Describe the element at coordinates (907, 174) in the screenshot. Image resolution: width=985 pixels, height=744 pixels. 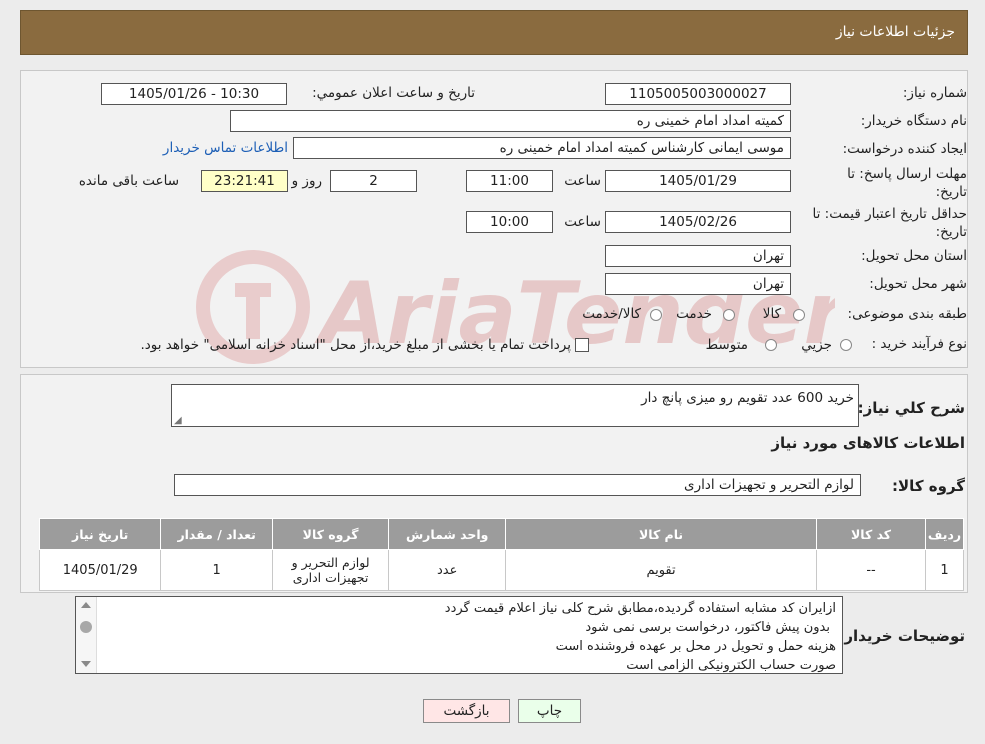
I see `deadline-label: مهلت ارسال پاسخ: تا` at that location.